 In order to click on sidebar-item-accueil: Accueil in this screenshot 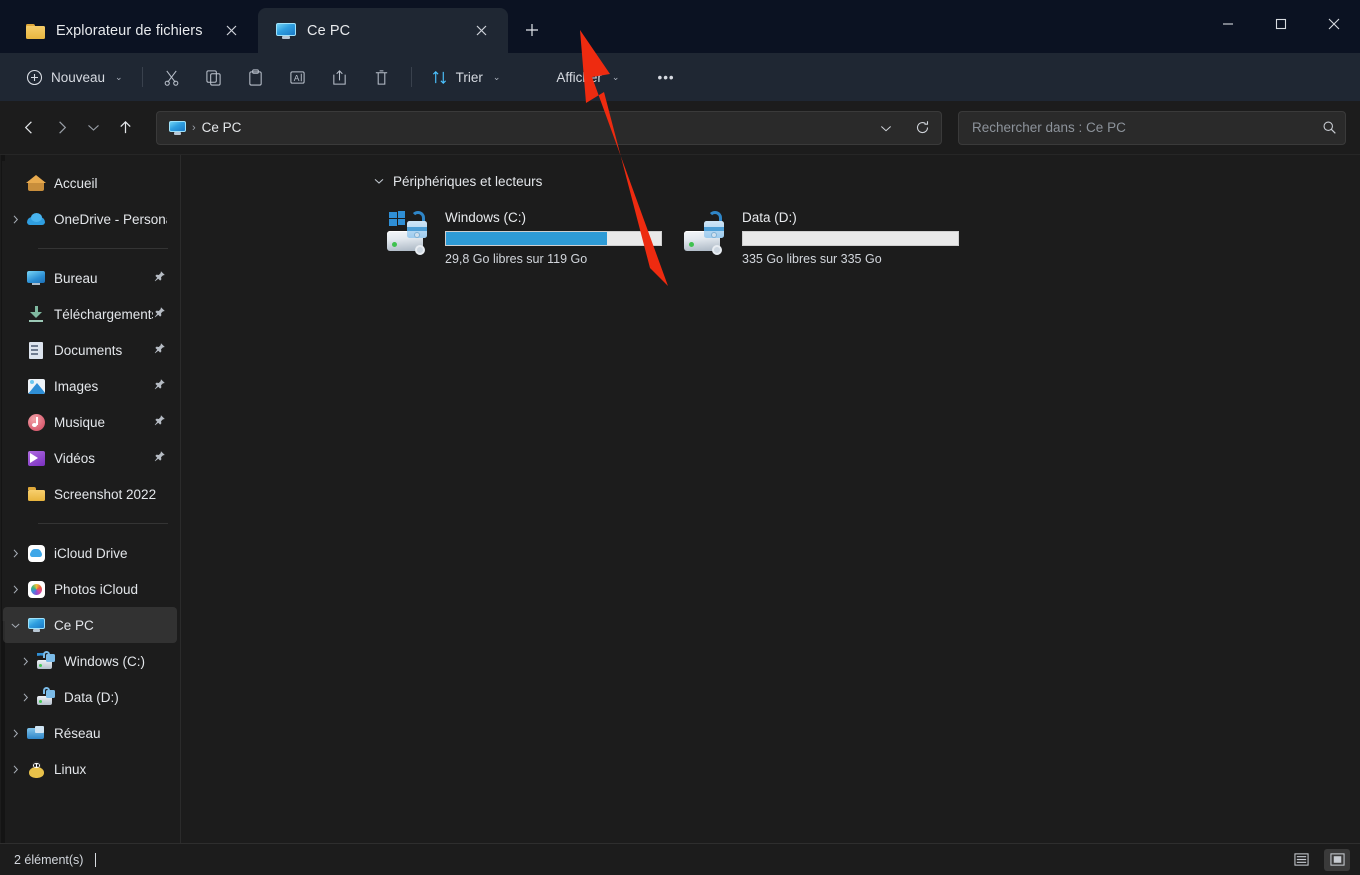, I will do `click(90, 183)`.